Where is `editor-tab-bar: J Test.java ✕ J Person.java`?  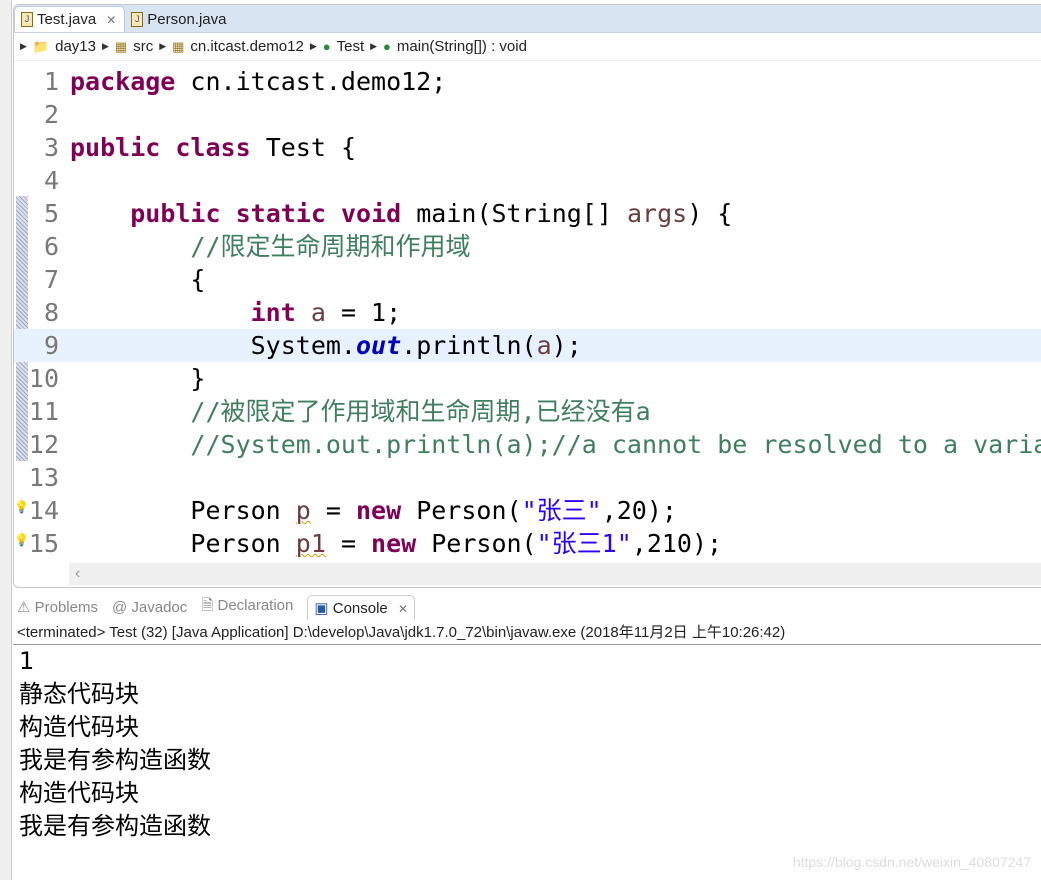 editor-tab-bar: J Test.java ✕ J Person.java is located at coordinates (527, 19).